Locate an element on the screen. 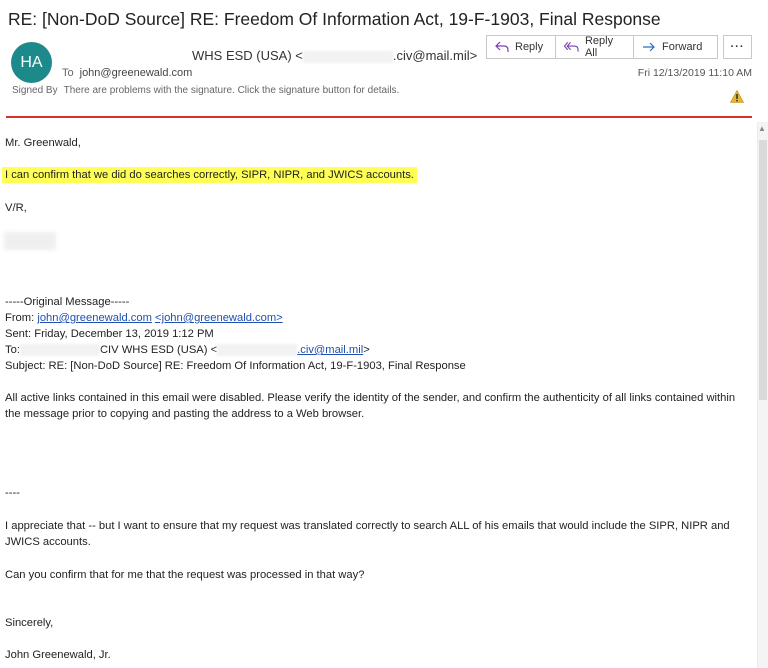 The width and height of the screenshot is (768, 668). reply-all-button: Reply All is located at coordinates (594, 47).